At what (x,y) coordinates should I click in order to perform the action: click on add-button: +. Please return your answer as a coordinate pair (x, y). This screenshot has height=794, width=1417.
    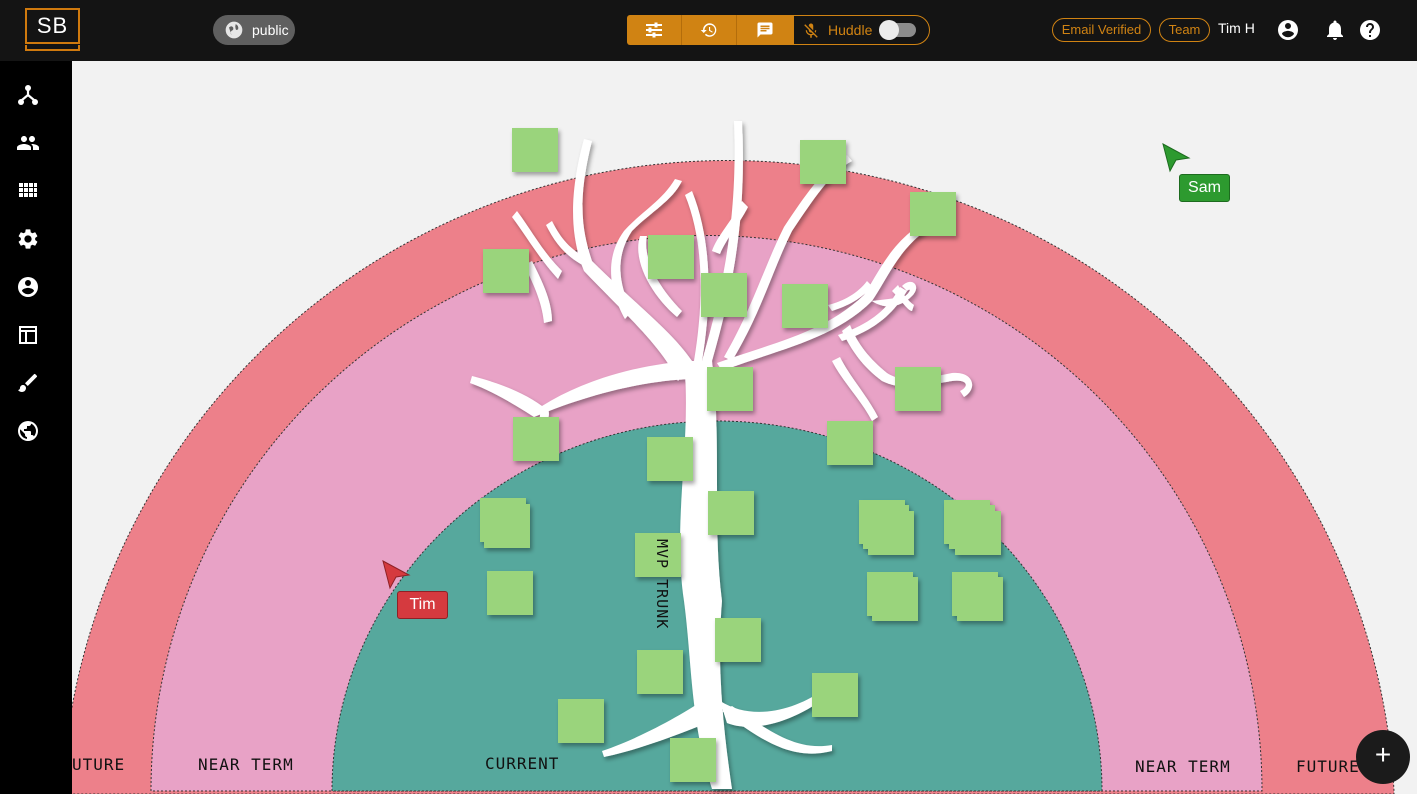
    Looking at the image, I should click on (1383, 757).